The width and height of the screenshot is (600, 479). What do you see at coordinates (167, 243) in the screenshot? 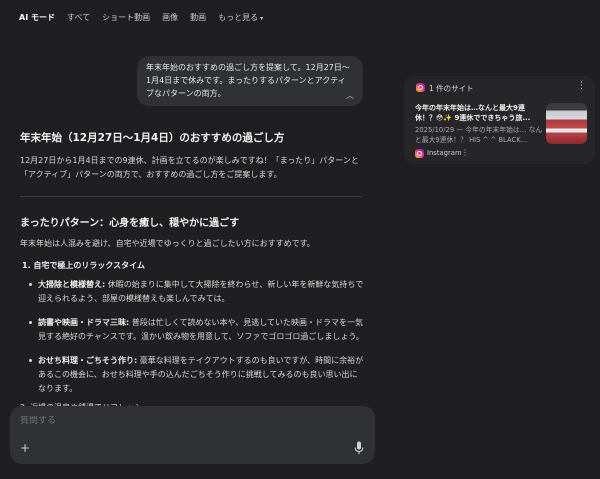
I see `section-intro: 年末年始は人混みを避け、自宅や近場でゆっくりと過ごしたい方におすすめです。` at bounding box center [167, 243].